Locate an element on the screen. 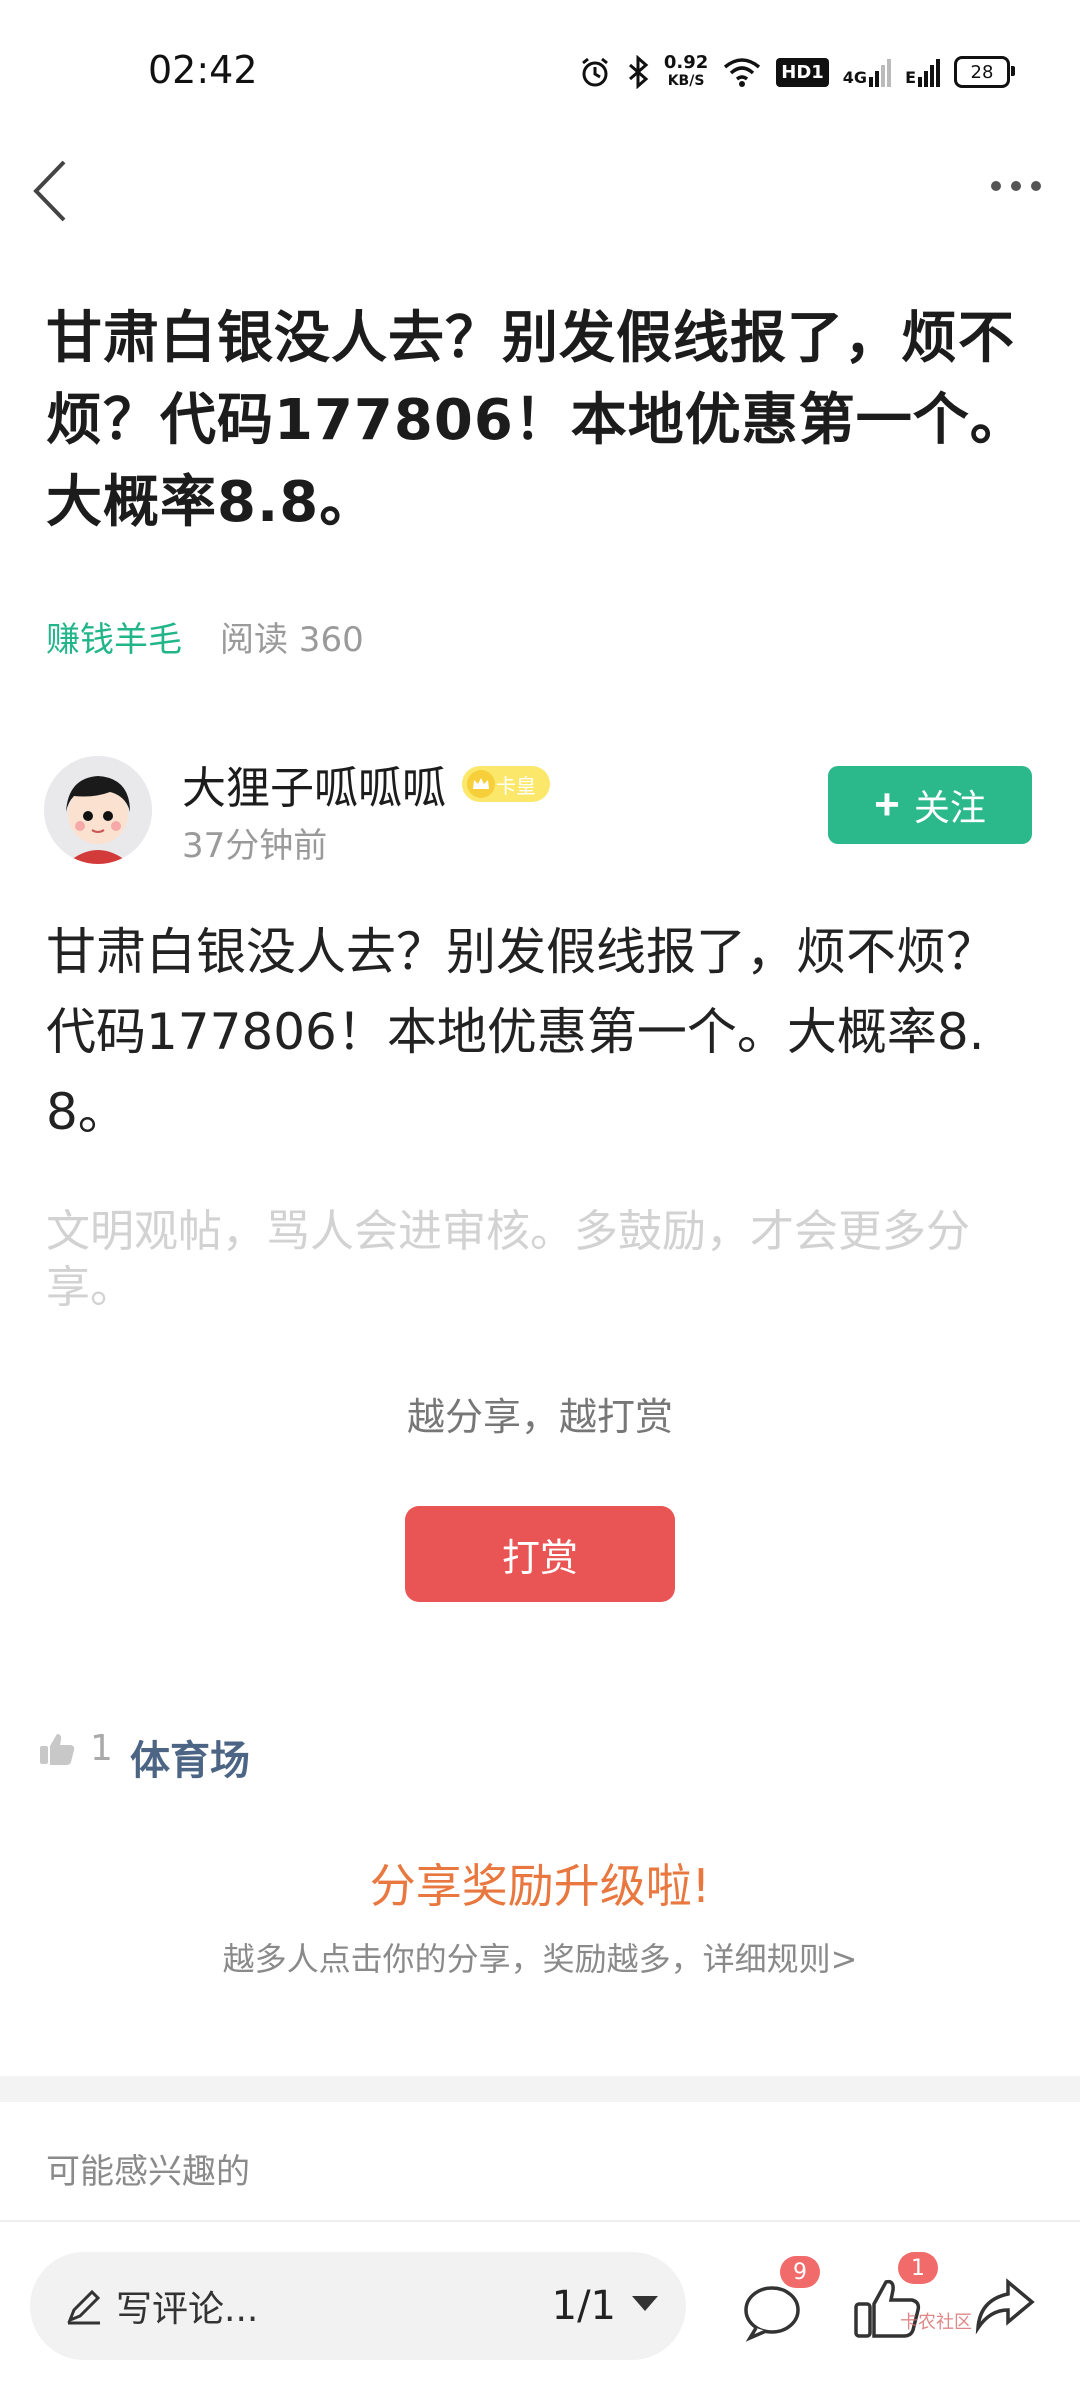  author-row: 大狸子呱呱呱 卡皇 is located at coordinates (366, 784).